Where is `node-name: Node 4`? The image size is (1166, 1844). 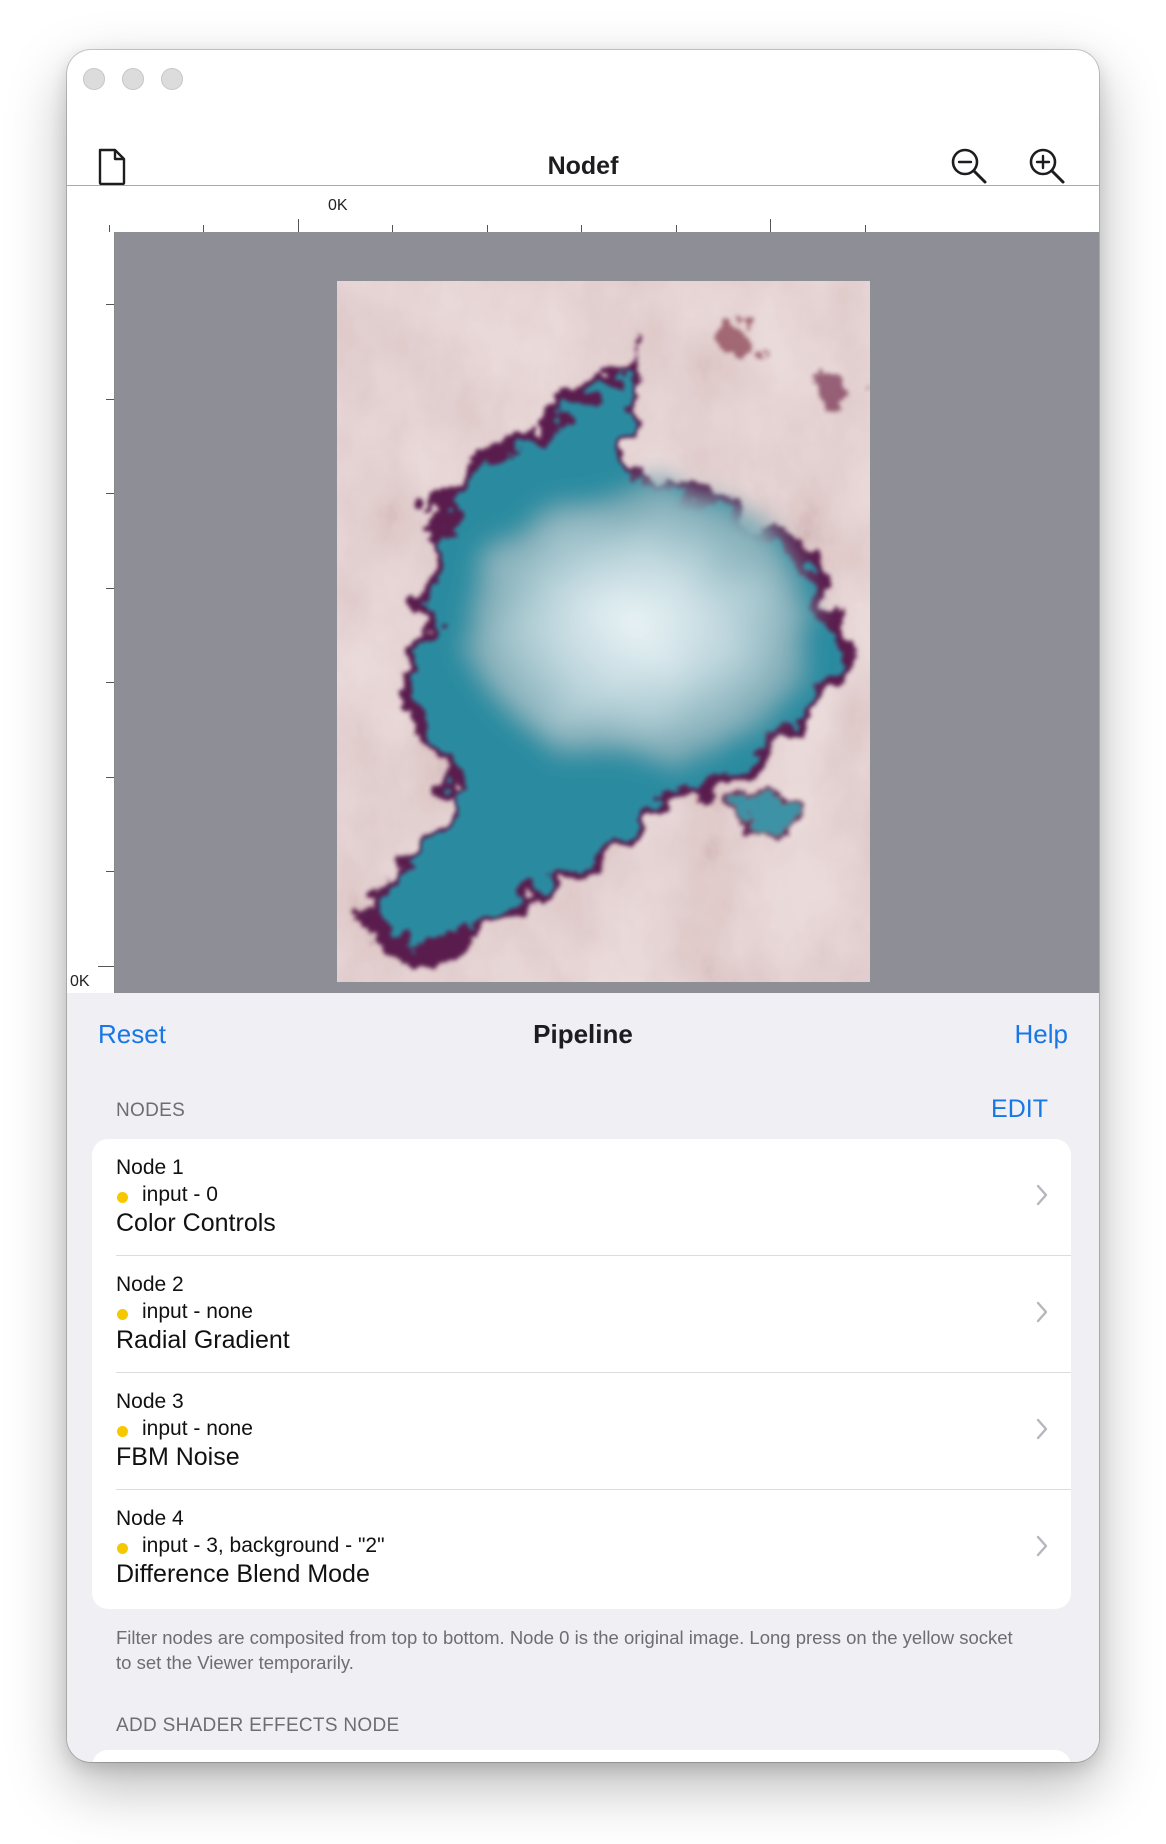 node-name: Node 4 is located at coordinates (150, 1518).